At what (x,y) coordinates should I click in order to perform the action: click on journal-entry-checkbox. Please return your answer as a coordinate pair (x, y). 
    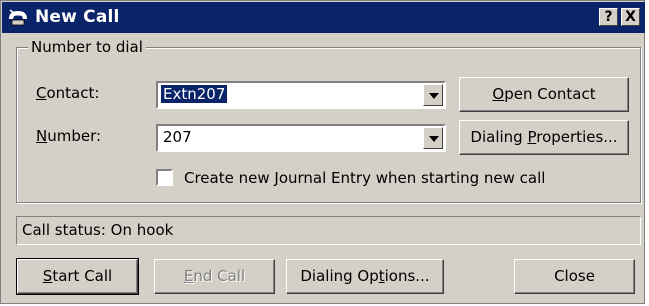
    Looking at the image, I should click on (164, 177).